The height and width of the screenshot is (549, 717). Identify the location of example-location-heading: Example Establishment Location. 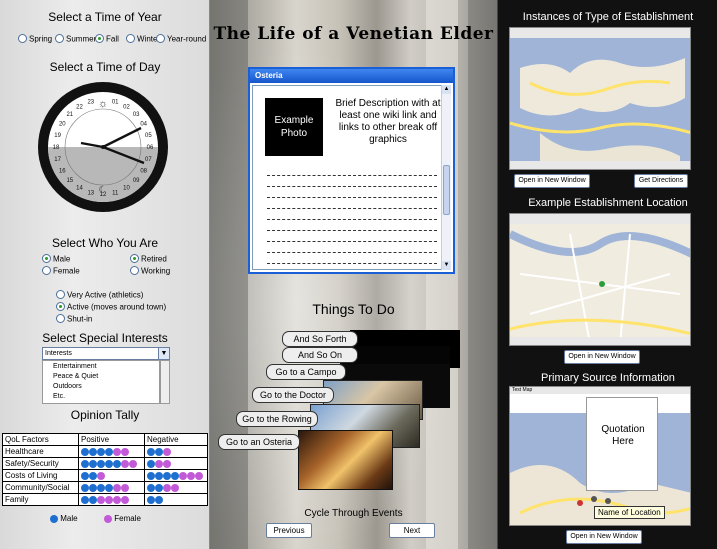
(608, 203).